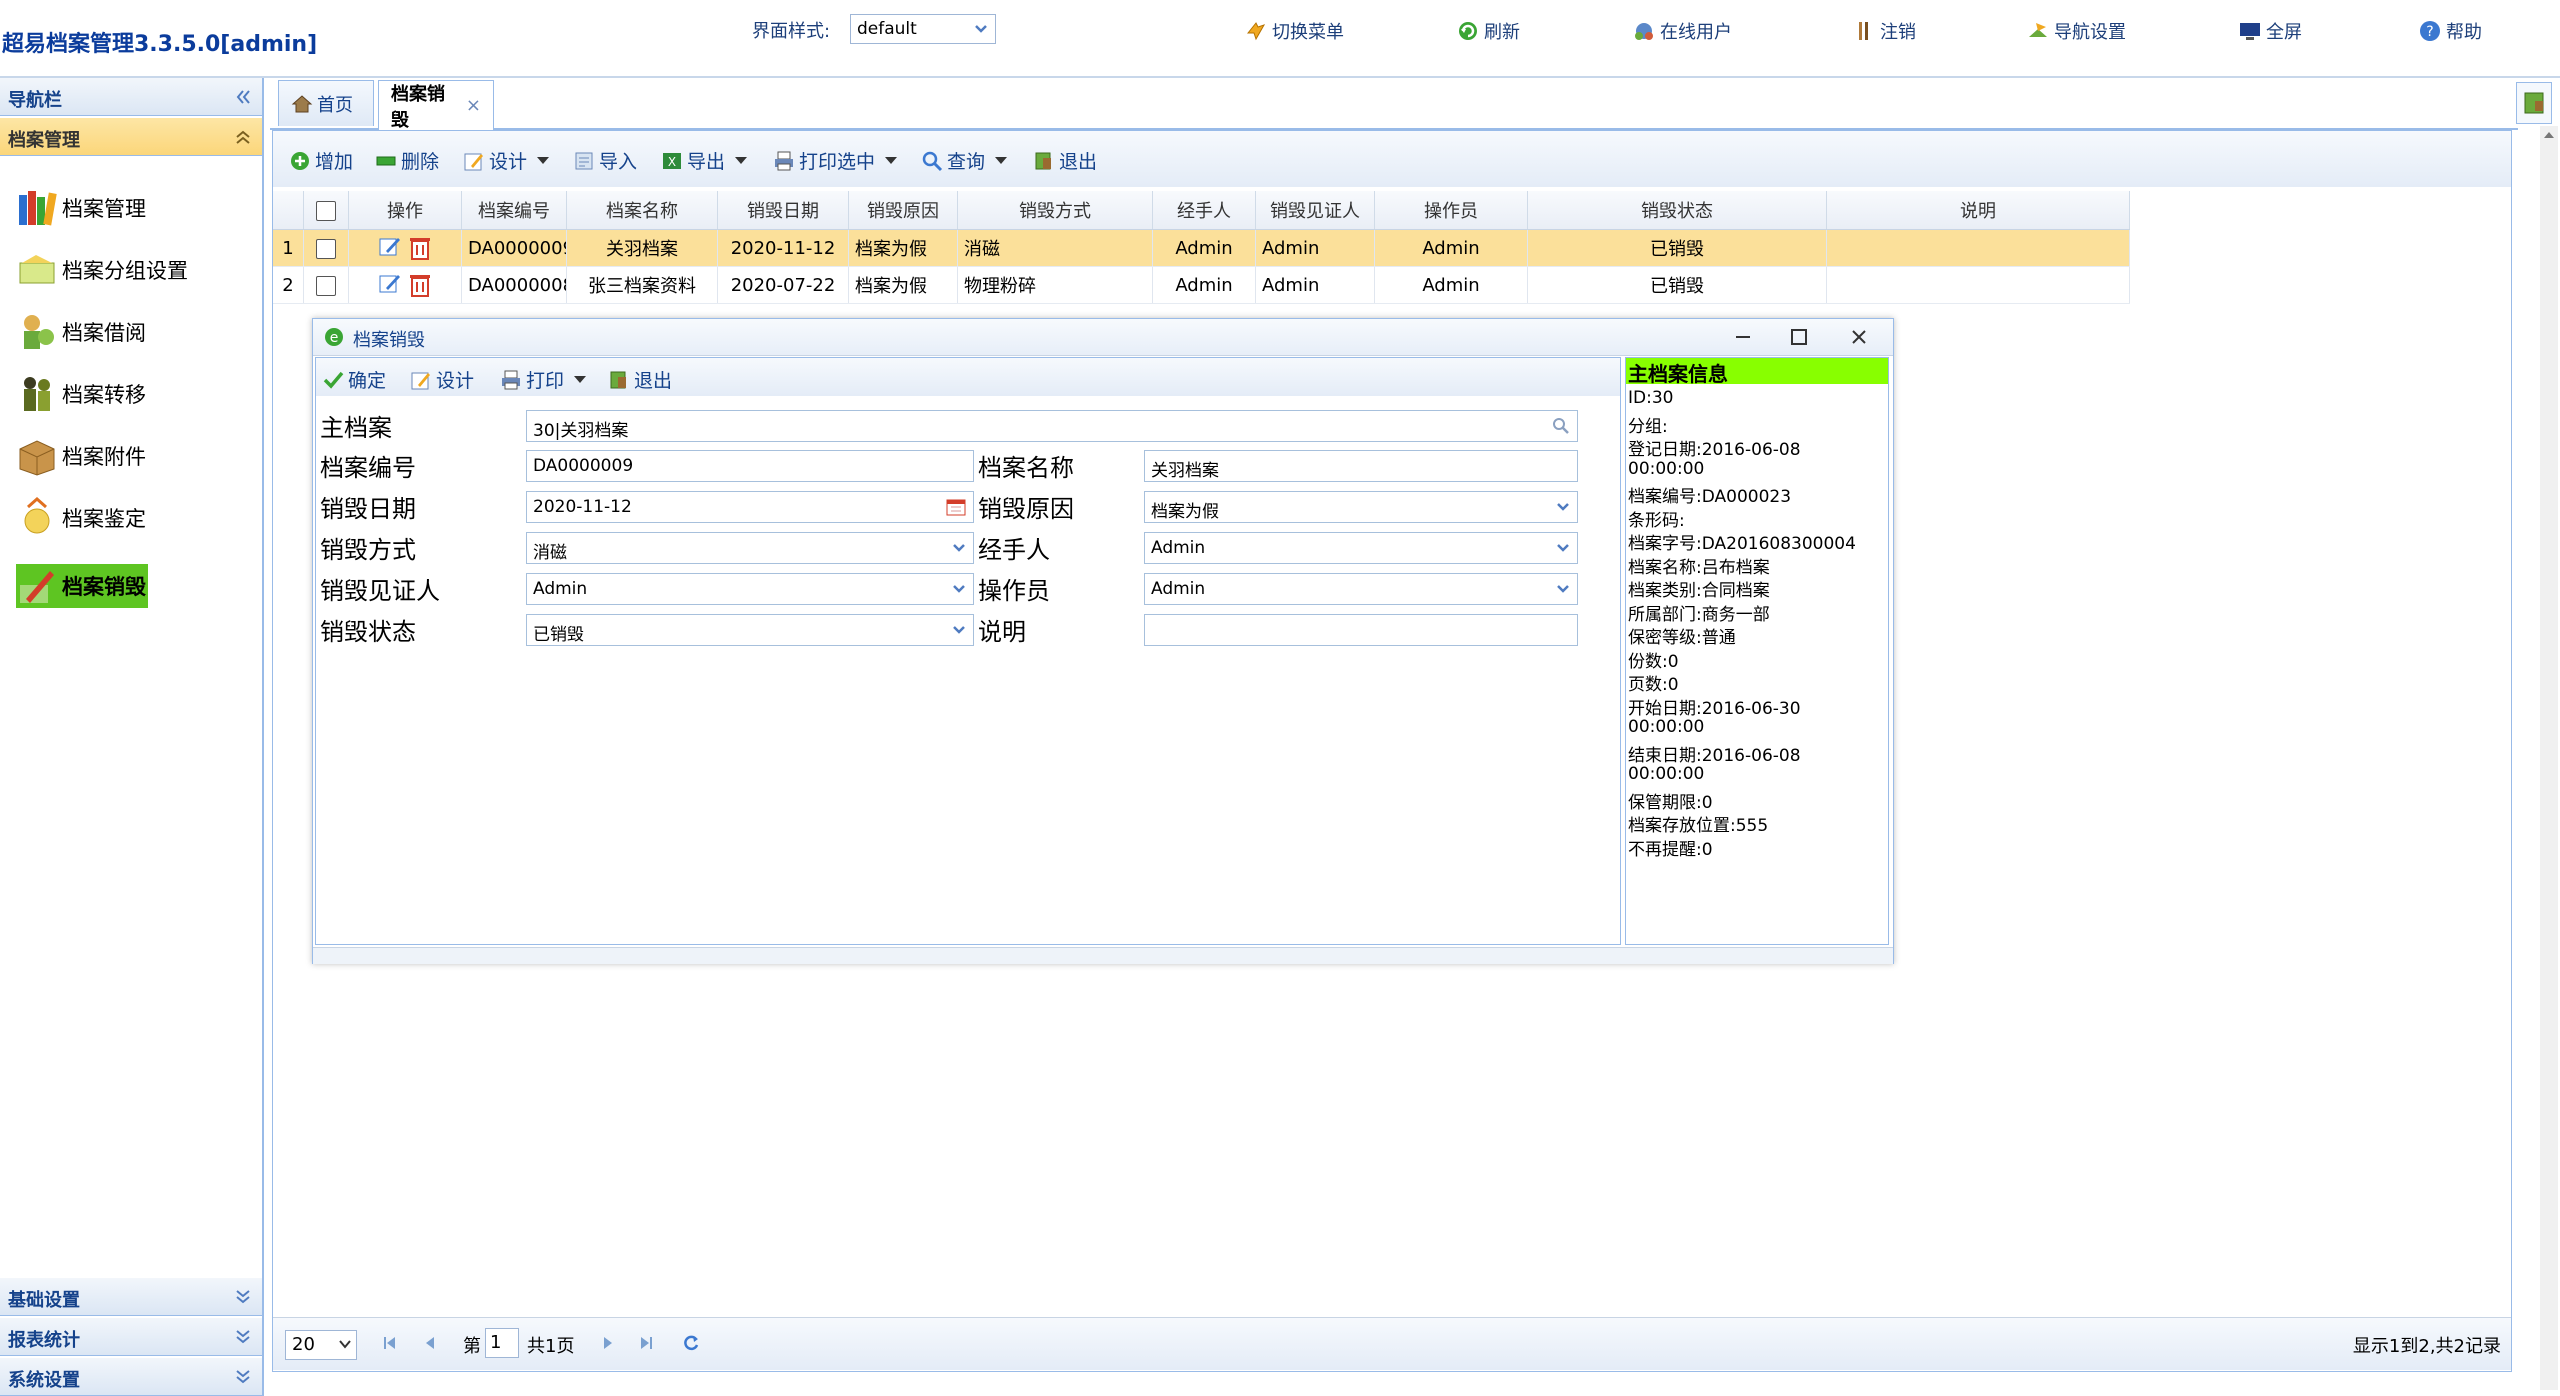 The image size is (2560, 1396). Describe the element at coordinates (750, 466) in the screenshot. I see `code-input: DA0000009` at that location.